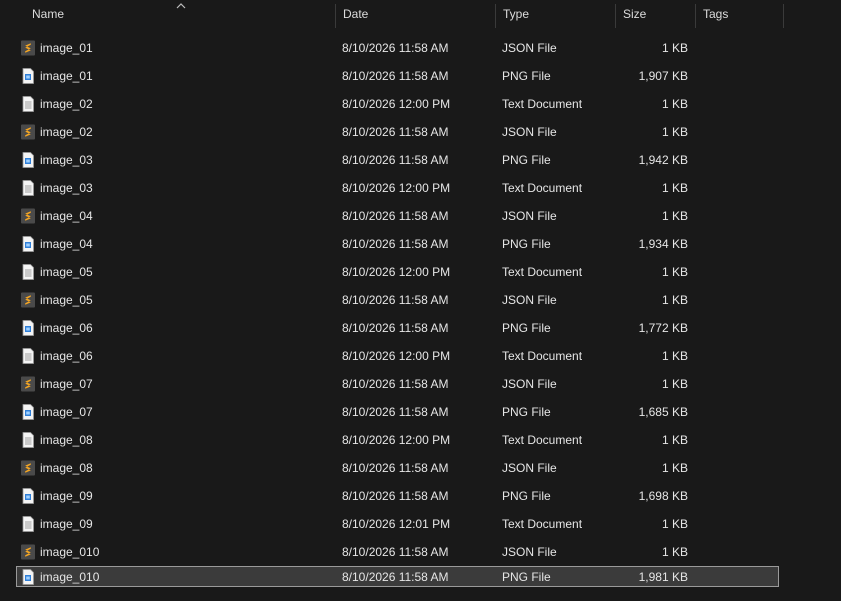 This screenshot has height=601, width=841. Describe the element at coordinates (181, 6) in the screenshot. I see `sort-ascending-icon` at that location.